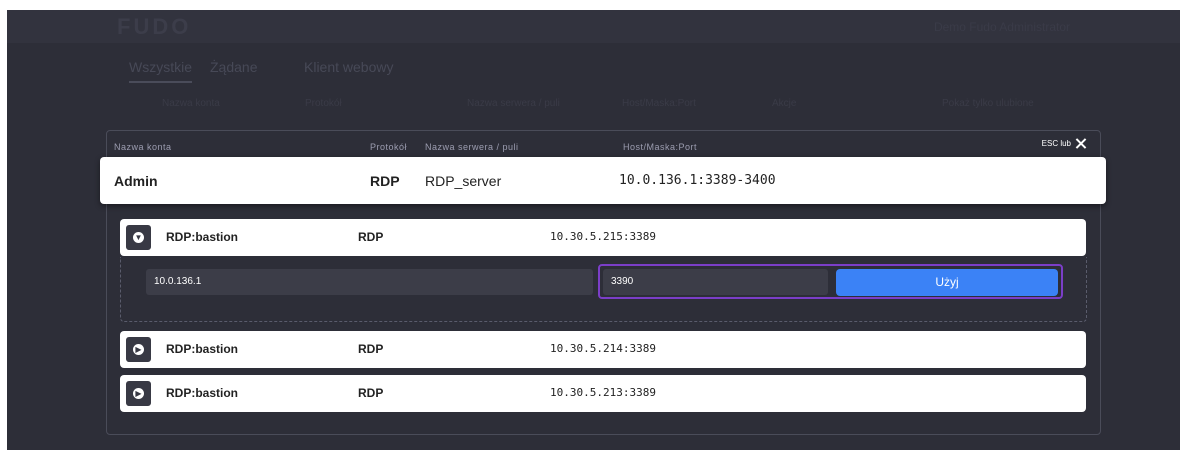 This screenshot has height=459, width=1187. What do you see at coordinates (593, 26) in the screenshot?
I see `top-bar: FUDO Demo Fudo Administrator` at bounding box center [593, 26].